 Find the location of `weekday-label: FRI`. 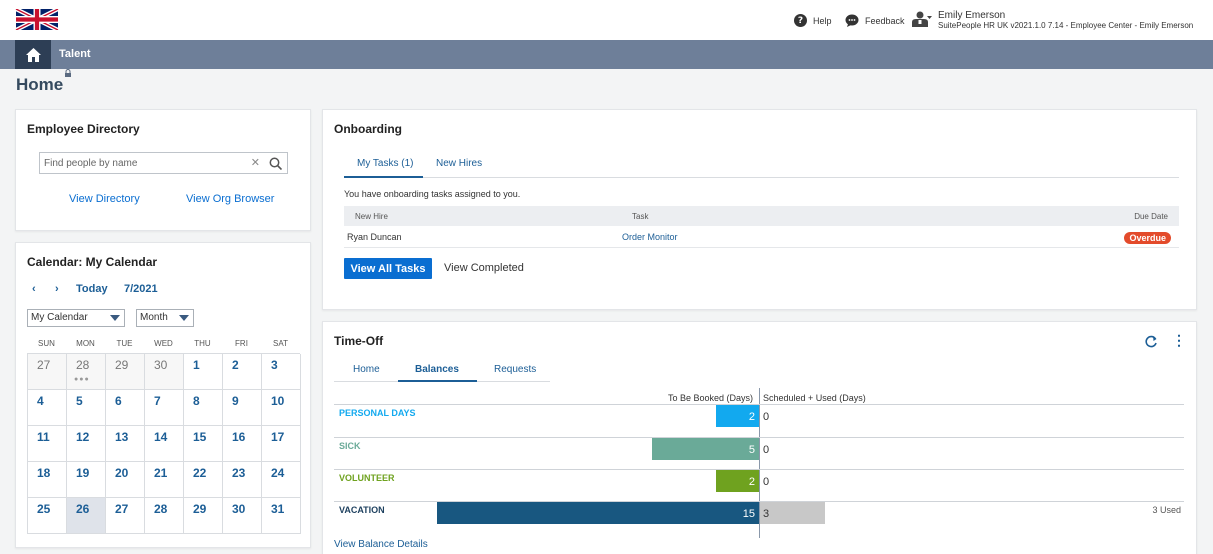

weekday-label: FRI is located at coordinates (241, 343).